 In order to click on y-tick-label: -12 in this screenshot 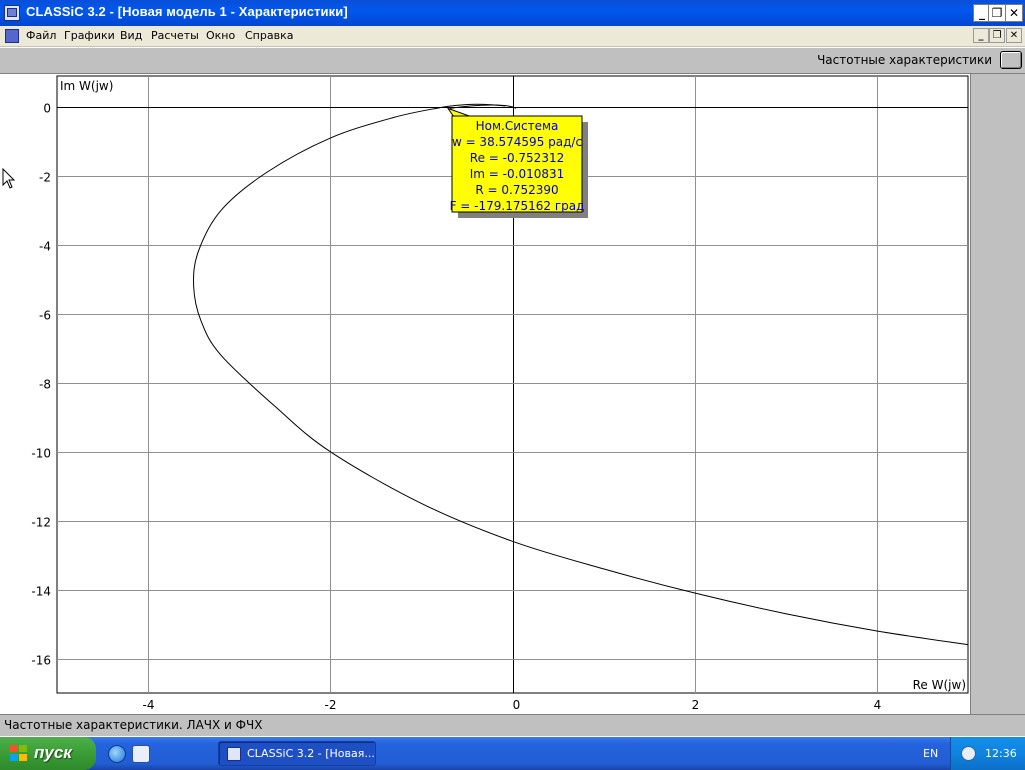, I will do `click(41, 523)`.